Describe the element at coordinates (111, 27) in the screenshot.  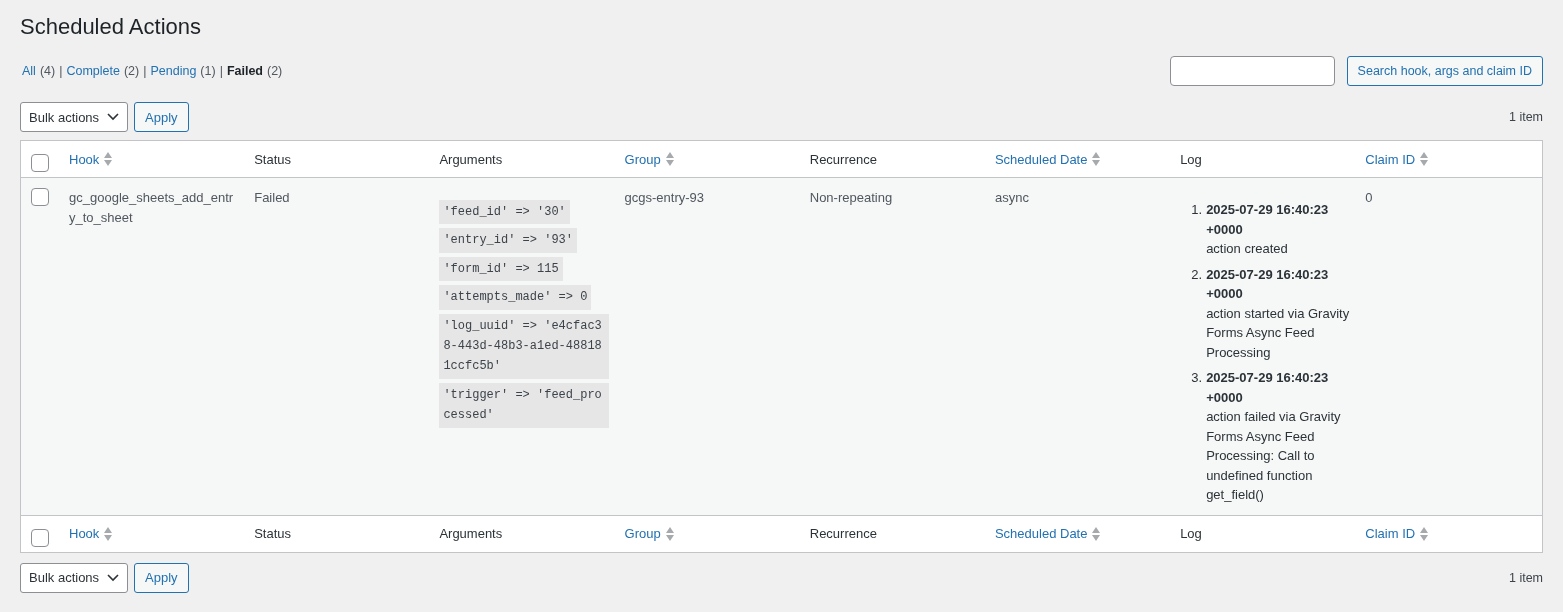
I see `page-title: Scheduled Actions` at that location.